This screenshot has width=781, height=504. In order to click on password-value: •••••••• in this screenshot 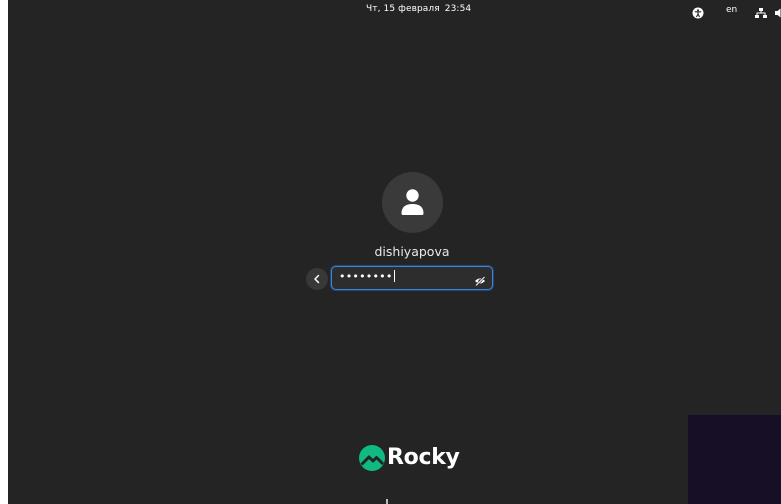, I will do `click(367, 276)`.